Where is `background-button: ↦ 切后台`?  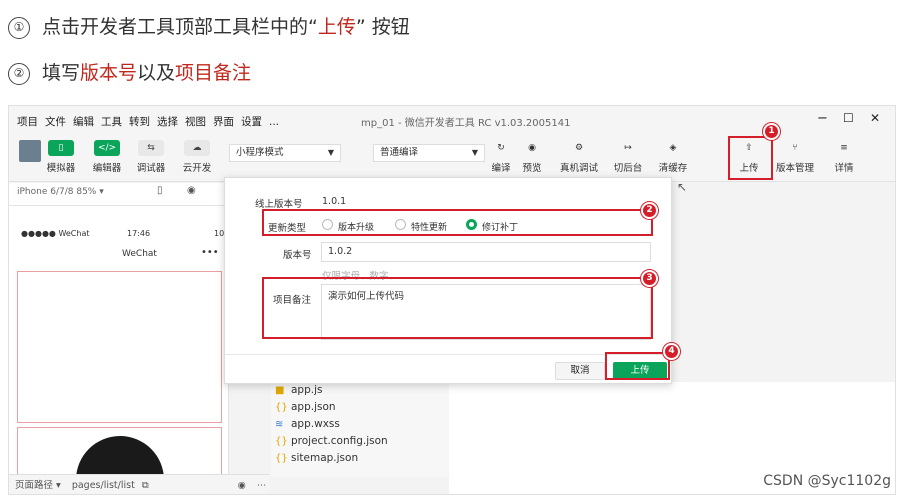
background-button: ↦ 切后台 is located at coordinates (628, 157).